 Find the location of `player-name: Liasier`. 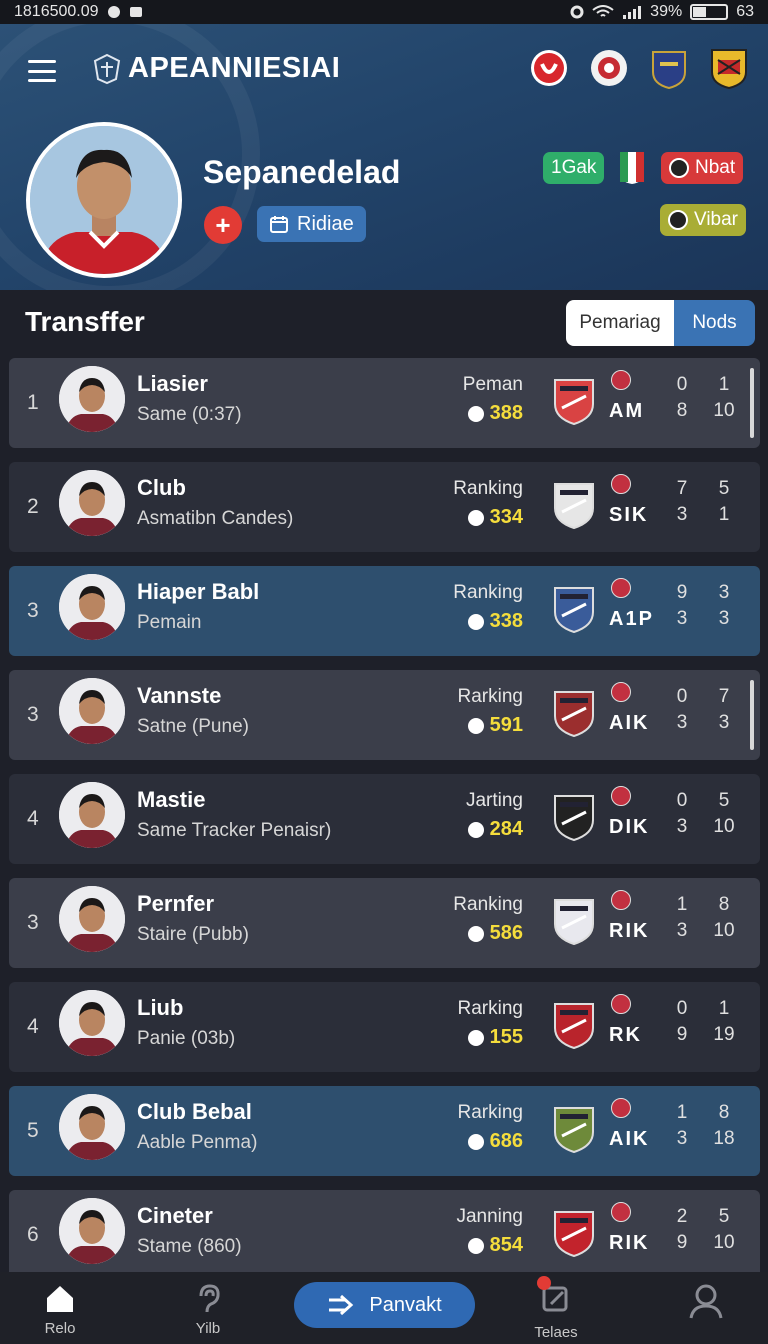

player-name: Liasier is located at coordinates (172, 383).